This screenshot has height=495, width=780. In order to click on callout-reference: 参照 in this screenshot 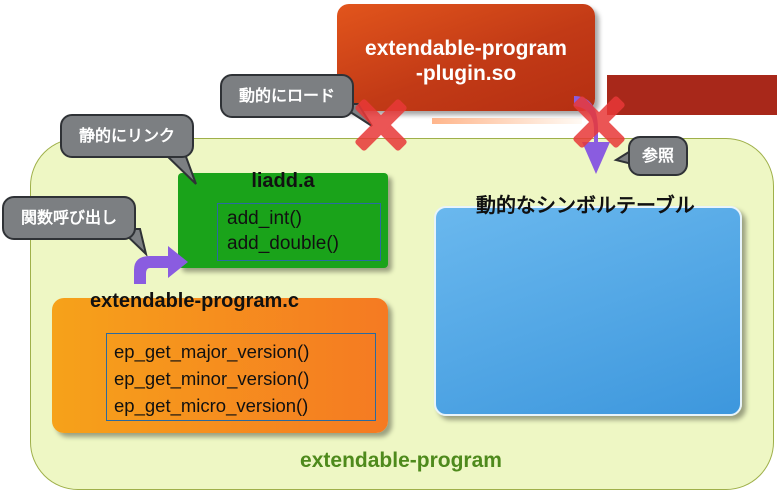, I will do `click(658, 156)`.